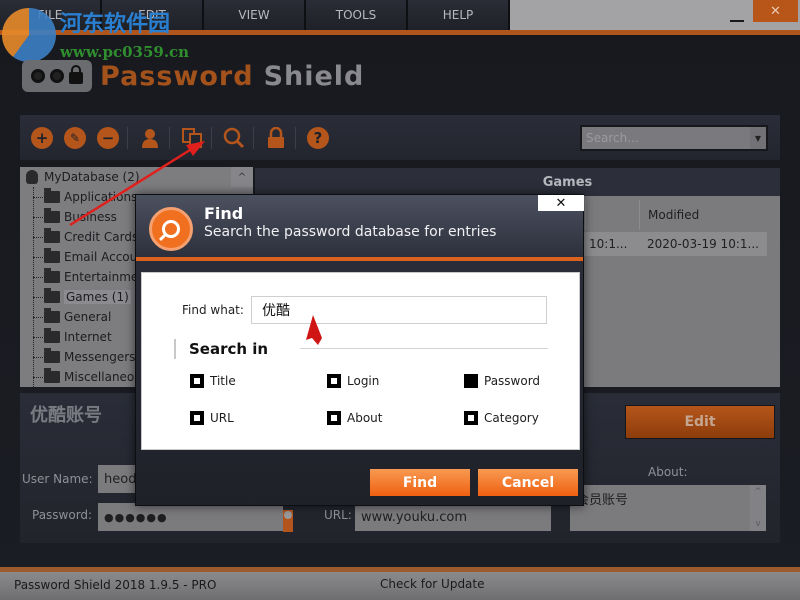 The width and height of the screenshot is (800, 600). I want to click on checkbox-label: URL, so click(222, 418).